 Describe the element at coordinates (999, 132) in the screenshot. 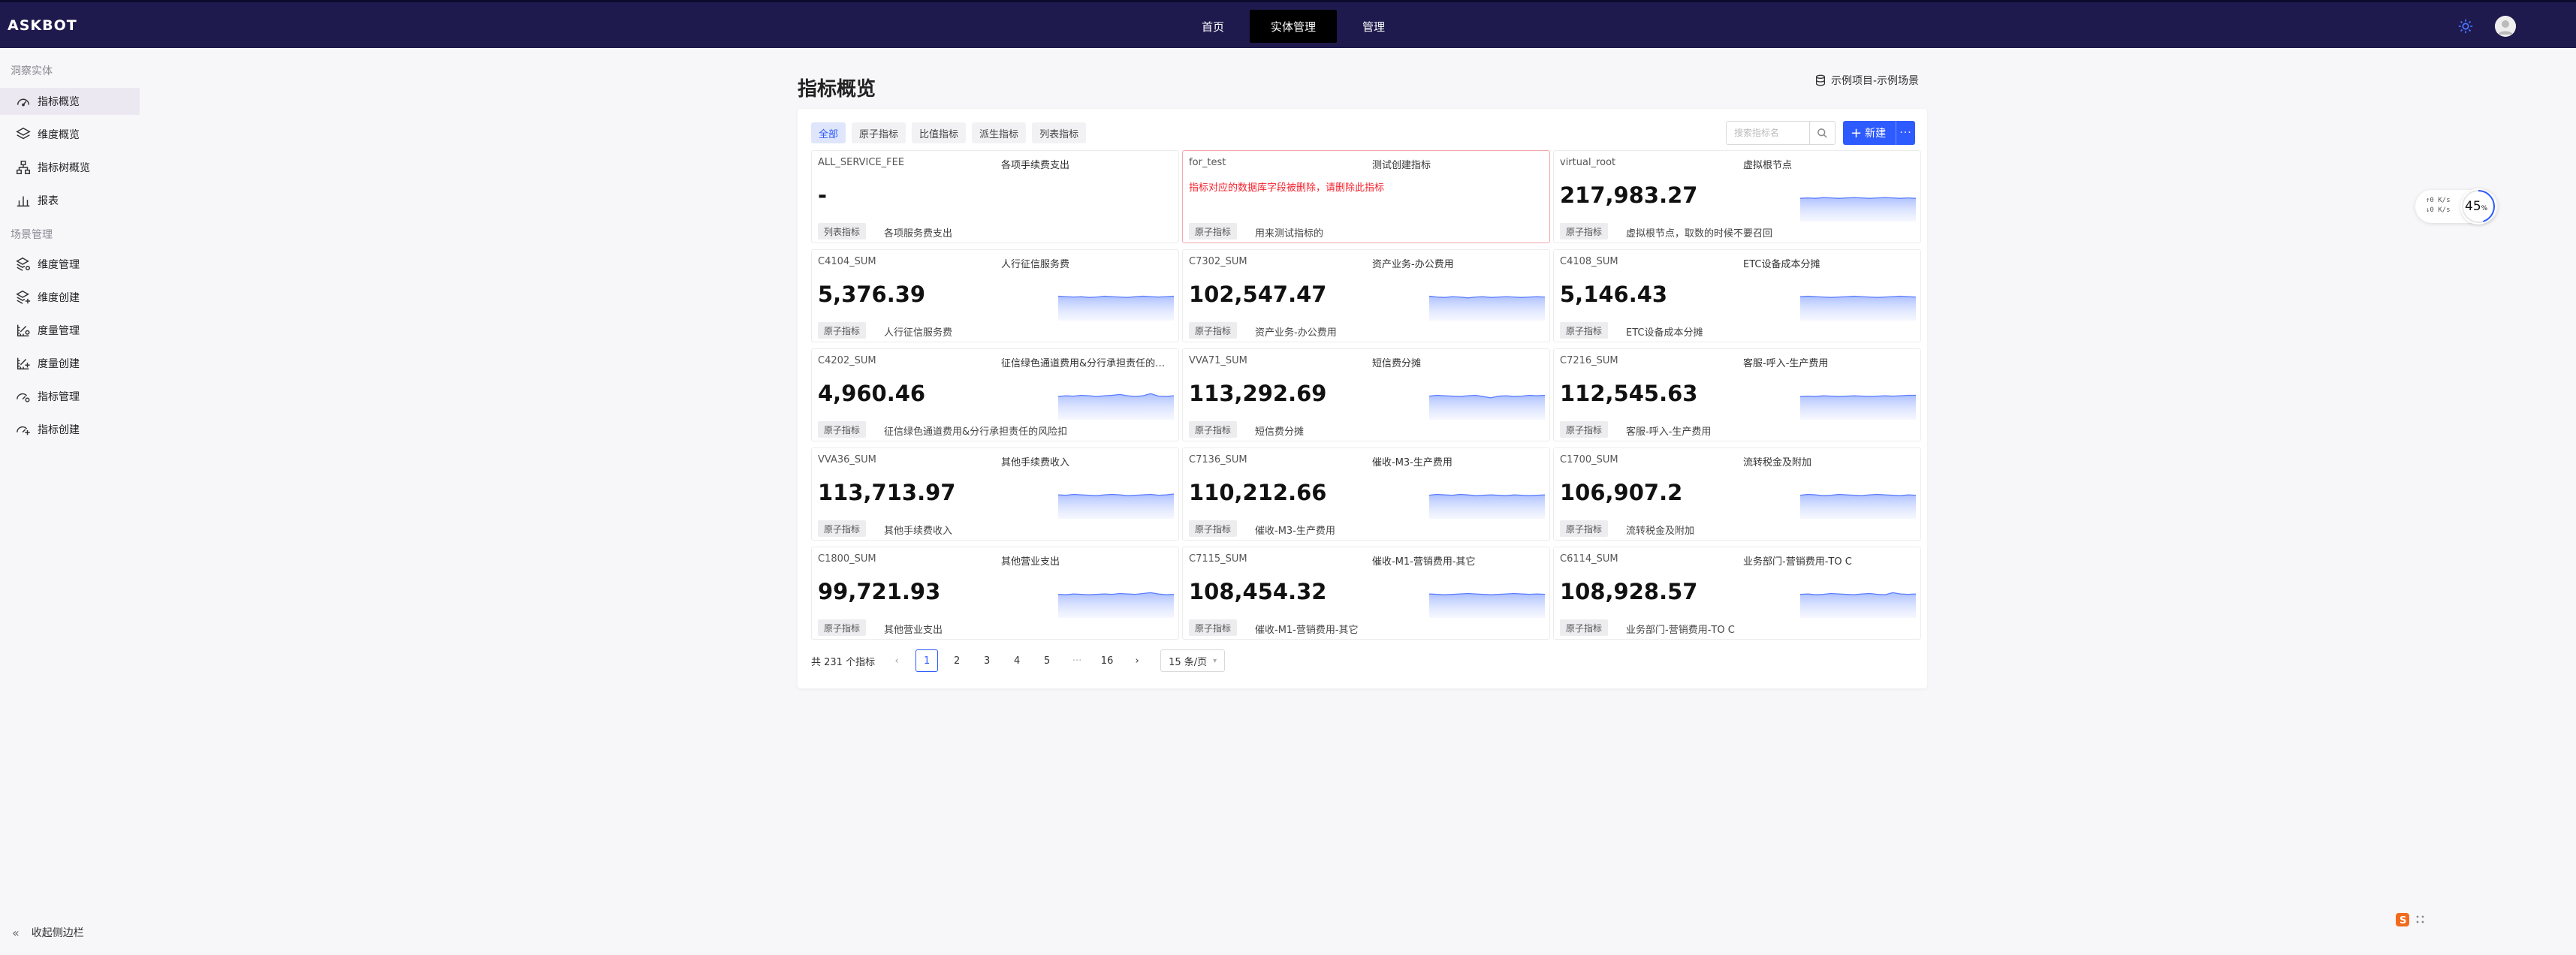

I see `tab-derived: 派生指标` at that location.